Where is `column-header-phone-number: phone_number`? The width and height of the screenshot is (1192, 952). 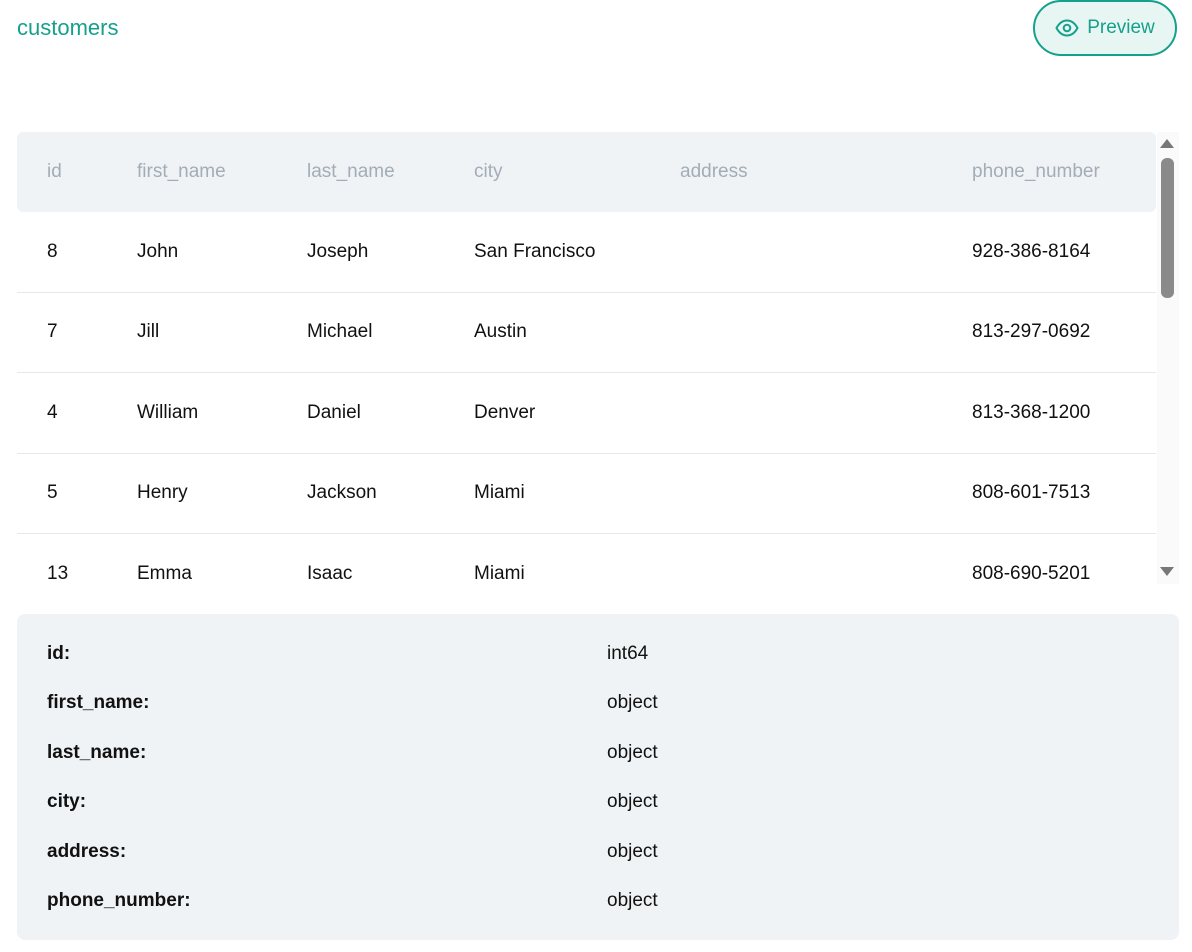 column-header-phone-number: phone_number is located at coordinates (1036, 172).